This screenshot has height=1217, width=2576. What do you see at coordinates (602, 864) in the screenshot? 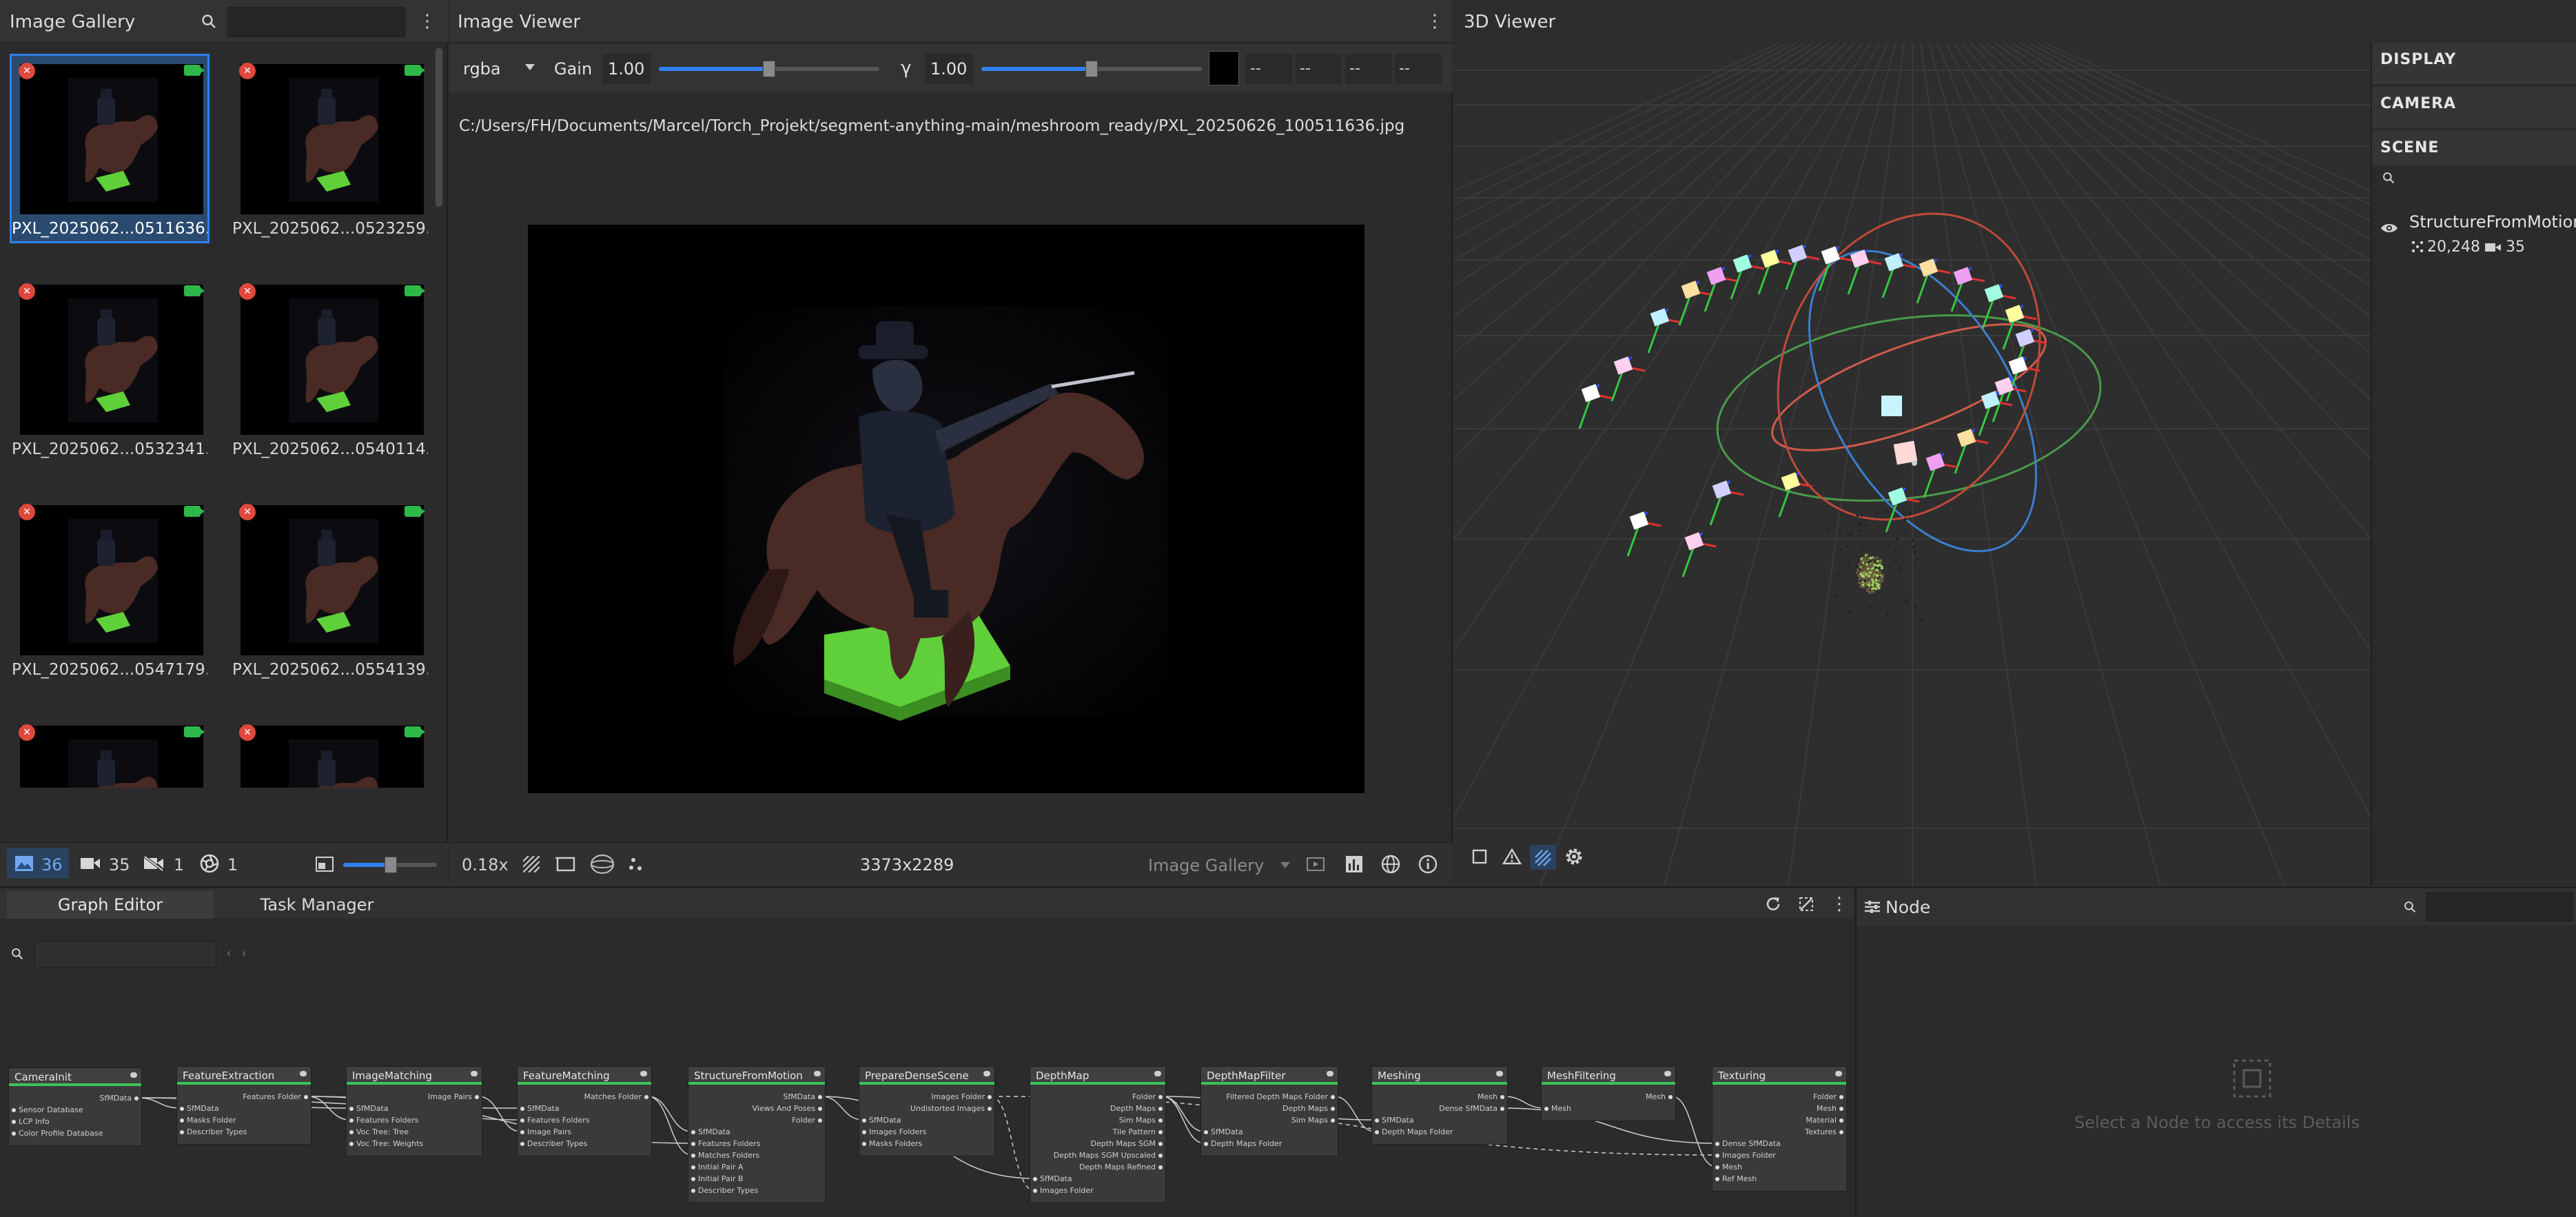
I see `sphere-icon` at bounding box center [602, 864].